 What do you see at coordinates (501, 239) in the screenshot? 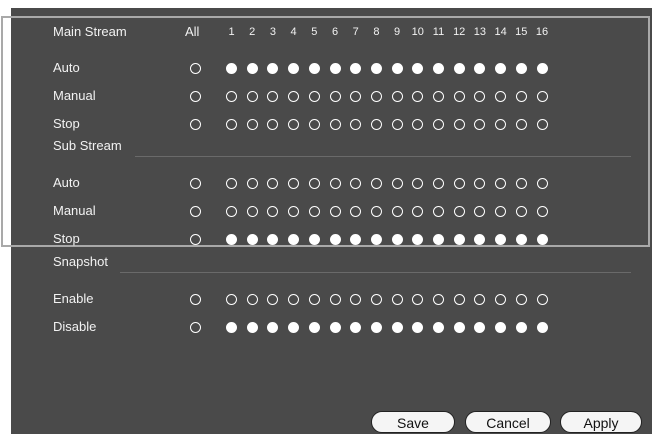
I see `sub-stream-stop-channel-14-radio` at bounding box center [501, 239].